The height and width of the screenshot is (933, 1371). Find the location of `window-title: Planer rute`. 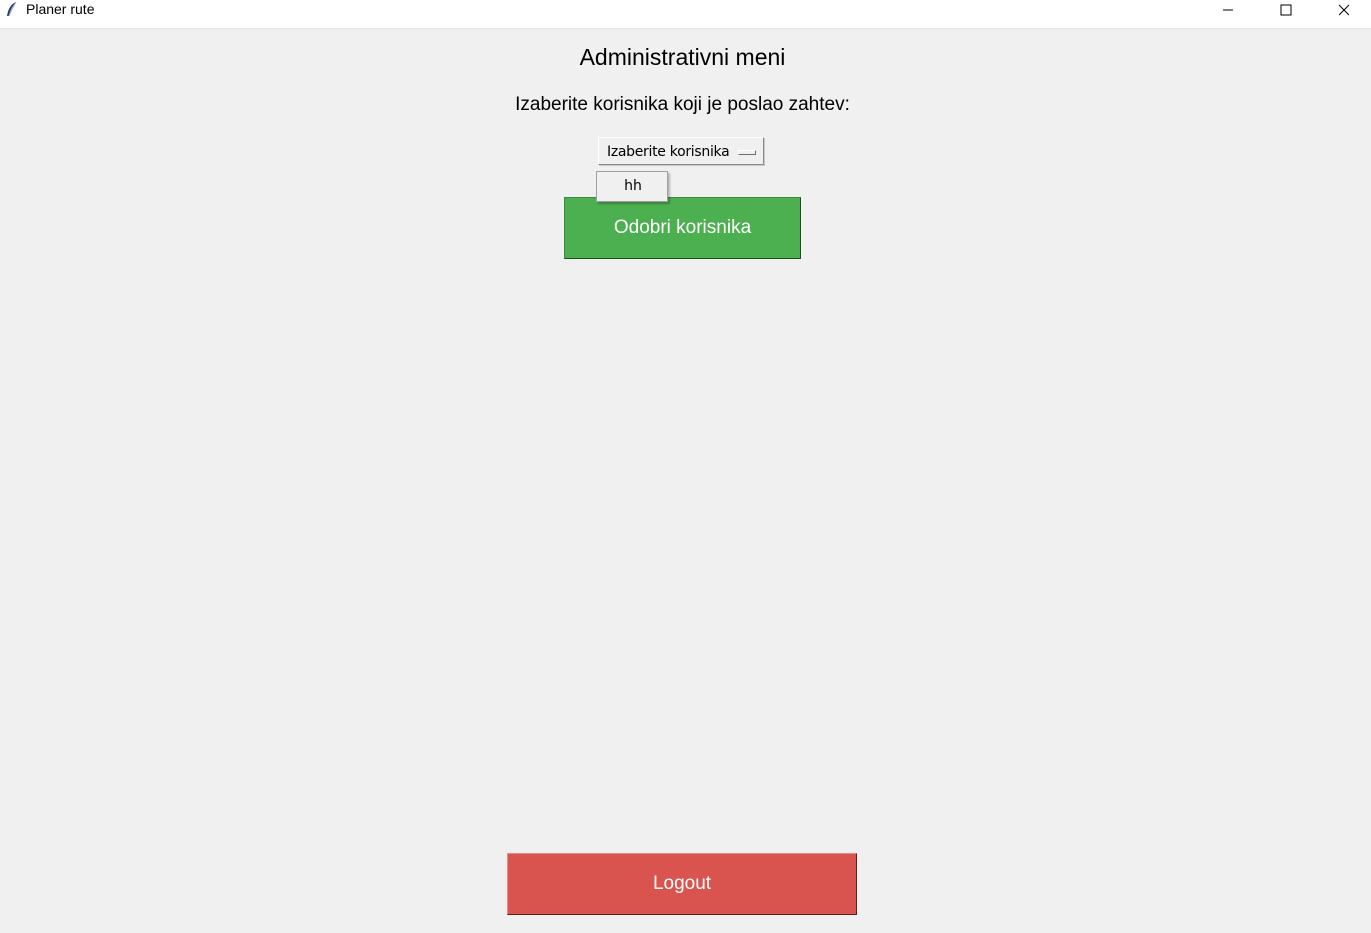

window-title: Planer rute is located at coordinates (60, 9).